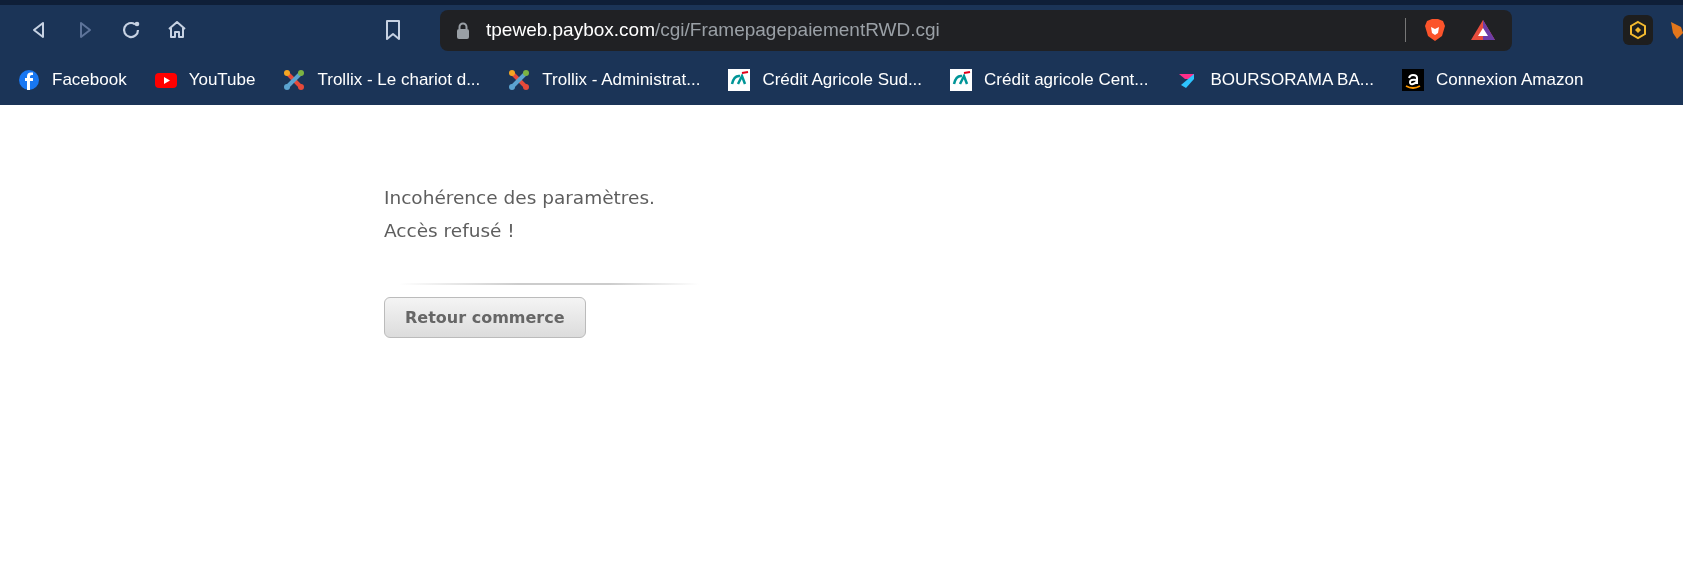  Describe the element at coordinates (570, 29) in the screenshot. I see `url-host: tpeweb.paybox.com` at that location.